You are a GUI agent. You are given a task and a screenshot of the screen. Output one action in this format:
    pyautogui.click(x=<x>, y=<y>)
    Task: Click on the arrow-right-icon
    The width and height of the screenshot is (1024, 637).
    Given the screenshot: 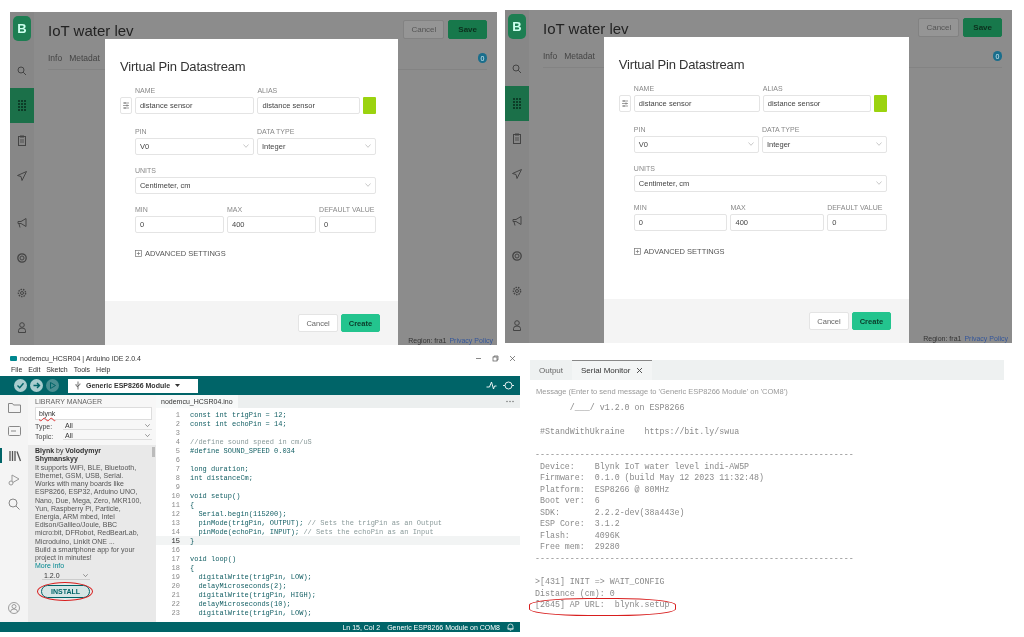 What is the action you would take?
    pyautogui.click(x=36, y=385)
    